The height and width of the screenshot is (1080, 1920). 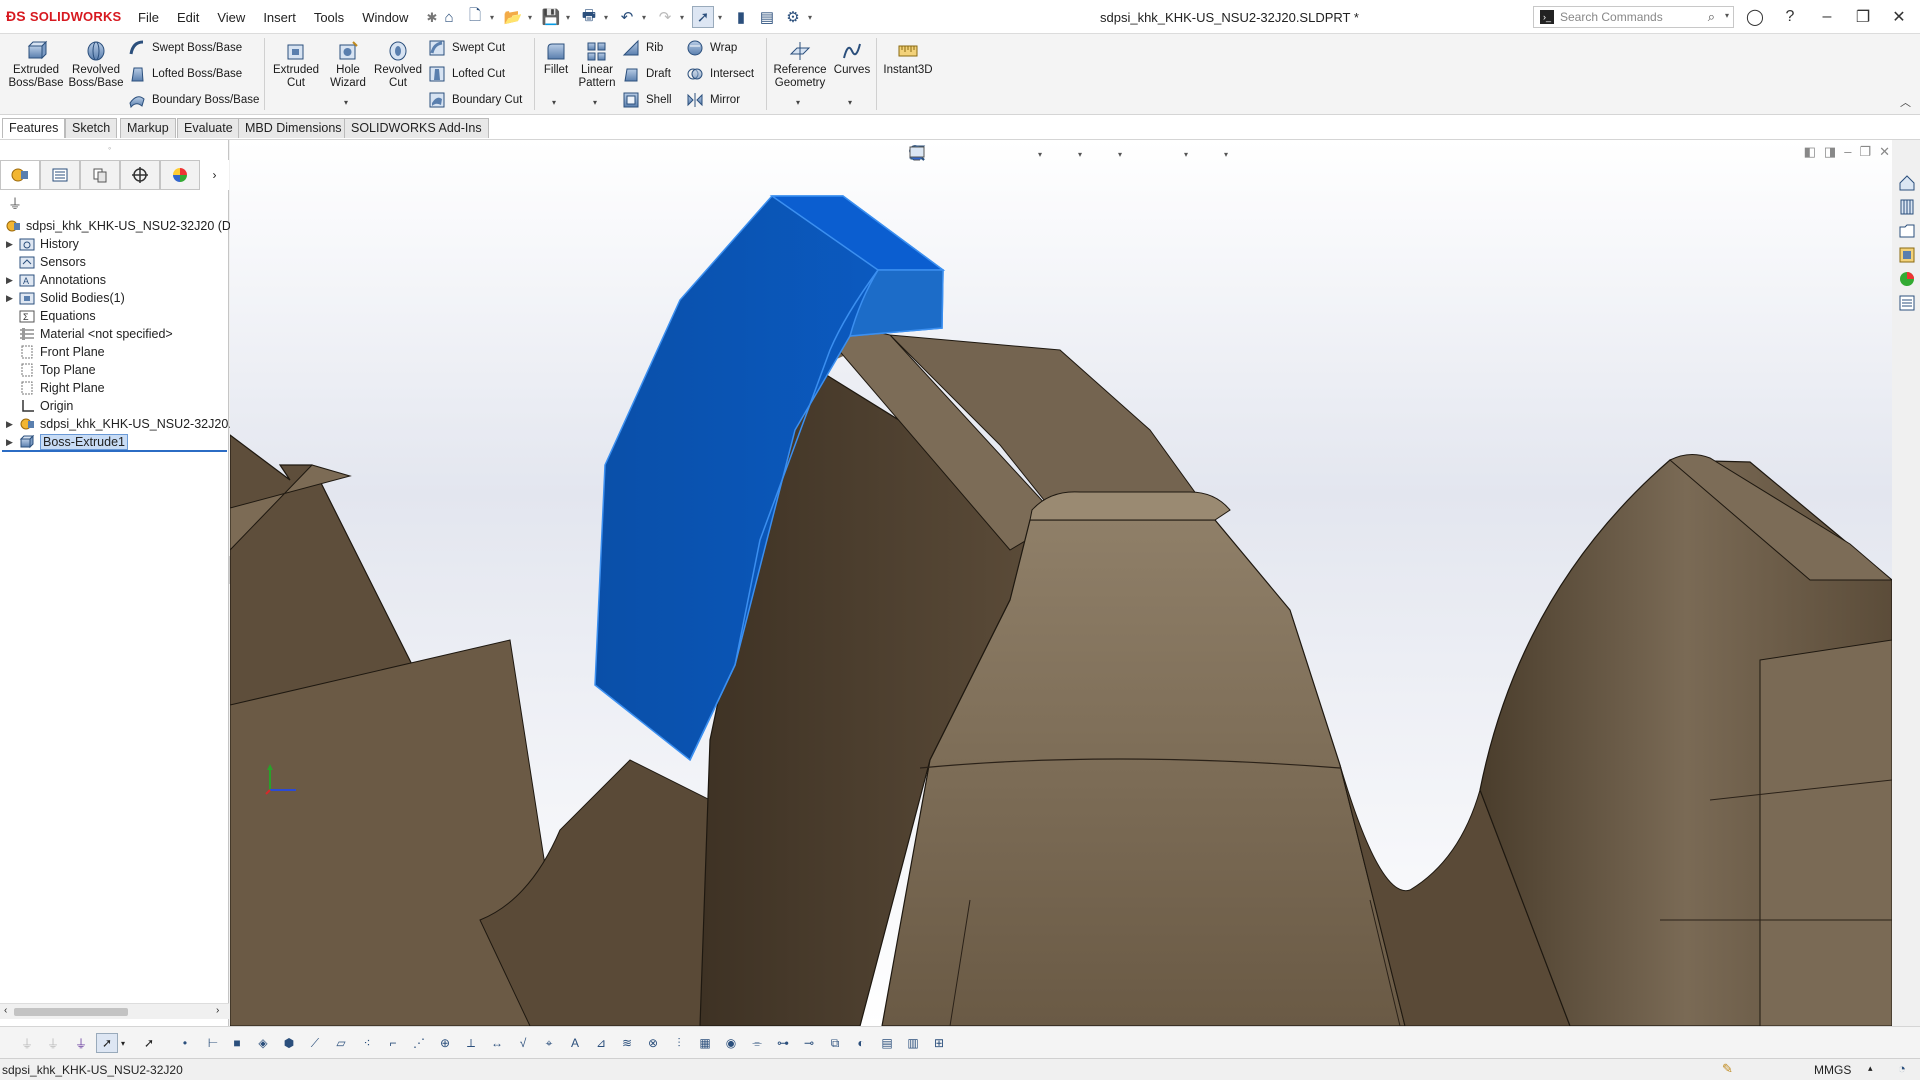 What do you see at coordinates (71, 1012) in the screenshot?
I see `scrollbar-thumb` at bounding box center [71, 1012].